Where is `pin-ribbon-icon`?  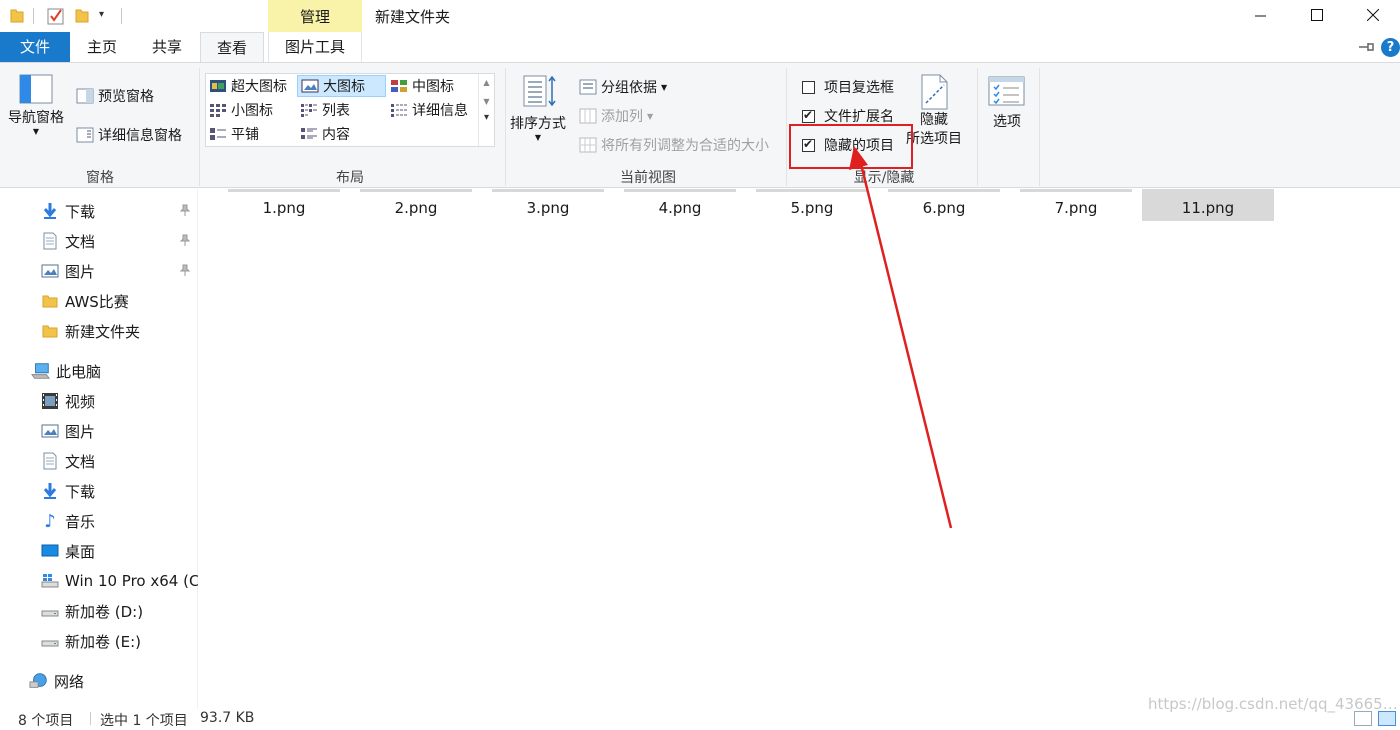
pin-ribbon-icon is located at coordinates (1367, 49).